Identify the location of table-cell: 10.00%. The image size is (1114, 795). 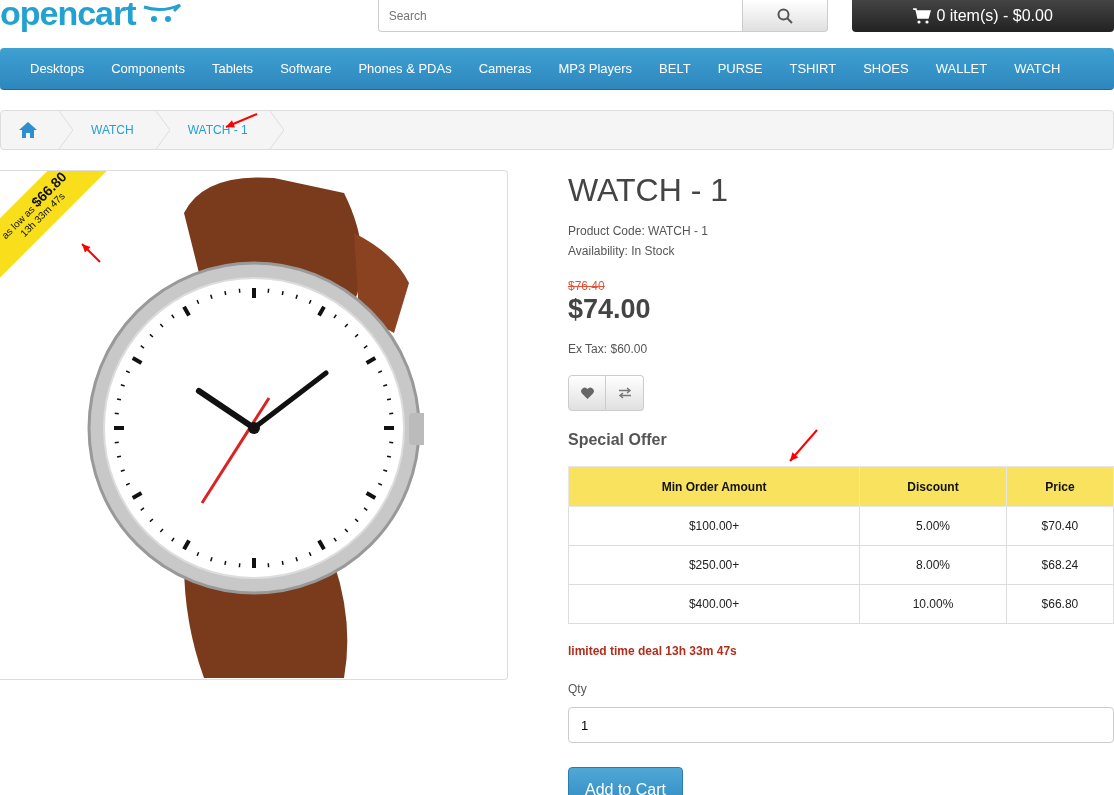
(933, 604).